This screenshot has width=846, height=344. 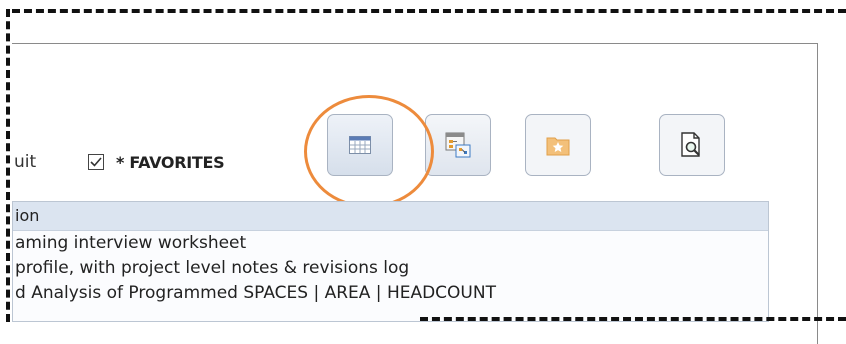 I want to click on toolbar-partial-label: uit, so click(x=25, y=162).